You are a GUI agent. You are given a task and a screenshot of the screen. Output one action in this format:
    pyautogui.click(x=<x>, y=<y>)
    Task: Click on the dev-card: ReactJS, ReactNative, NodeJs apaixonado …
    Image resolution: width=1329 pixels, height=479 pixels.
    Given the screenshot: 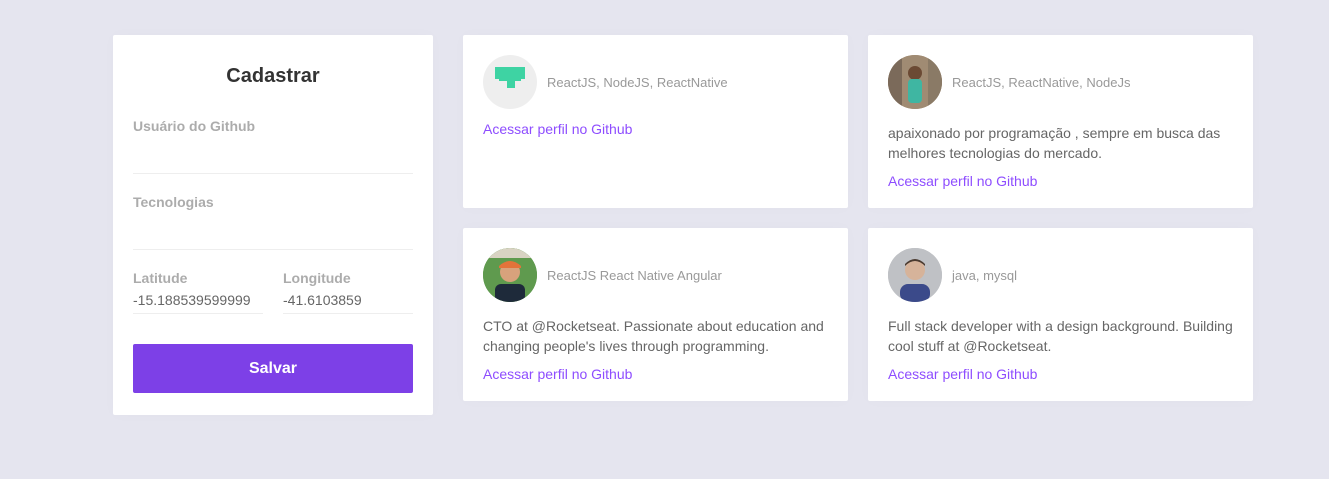 What is the action you would take?
    pyautogui.click(x=1060, y=121)
    